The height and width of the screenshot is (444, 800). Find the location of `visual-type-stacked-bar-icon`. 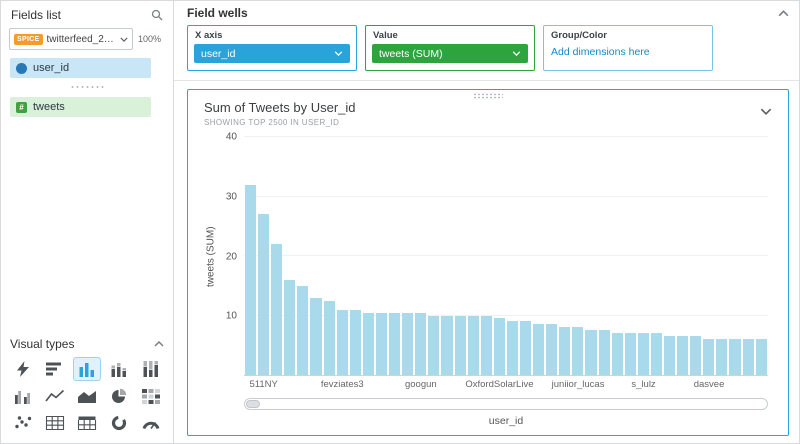

visual-type-stacked-bar-icon is located at coordinates (118, 369).